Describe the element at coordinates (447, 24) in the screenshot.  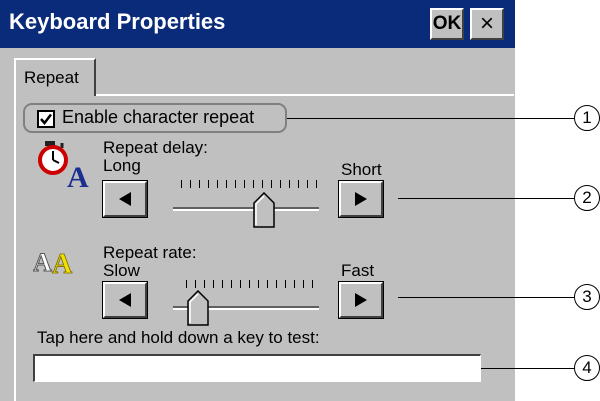
I see `ok-button: OK` at that location.